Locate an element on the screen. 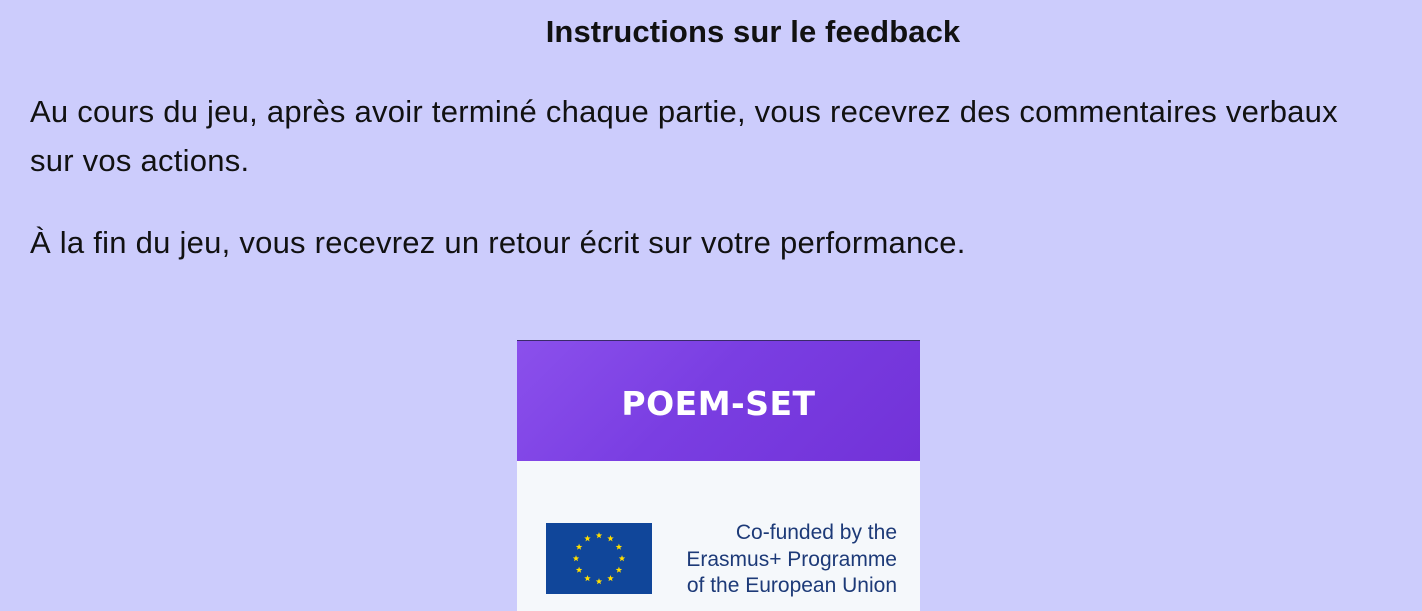 The height and width of the screenshot is (611, 1422). eu-text-line-2: Erasmus+ Programme is located at coordinates (791, 559).